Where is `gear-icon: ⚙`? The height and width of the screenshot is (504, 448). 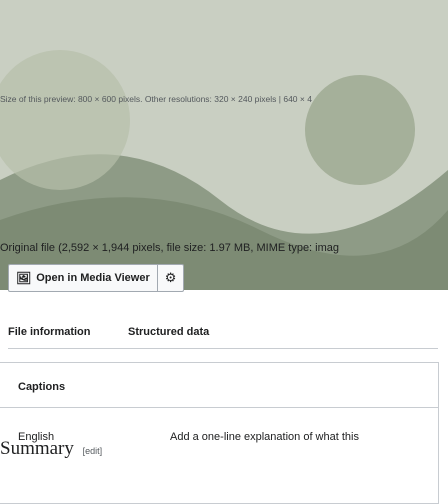
gear-icon: ⚙ is located at coordinates (170, 277).